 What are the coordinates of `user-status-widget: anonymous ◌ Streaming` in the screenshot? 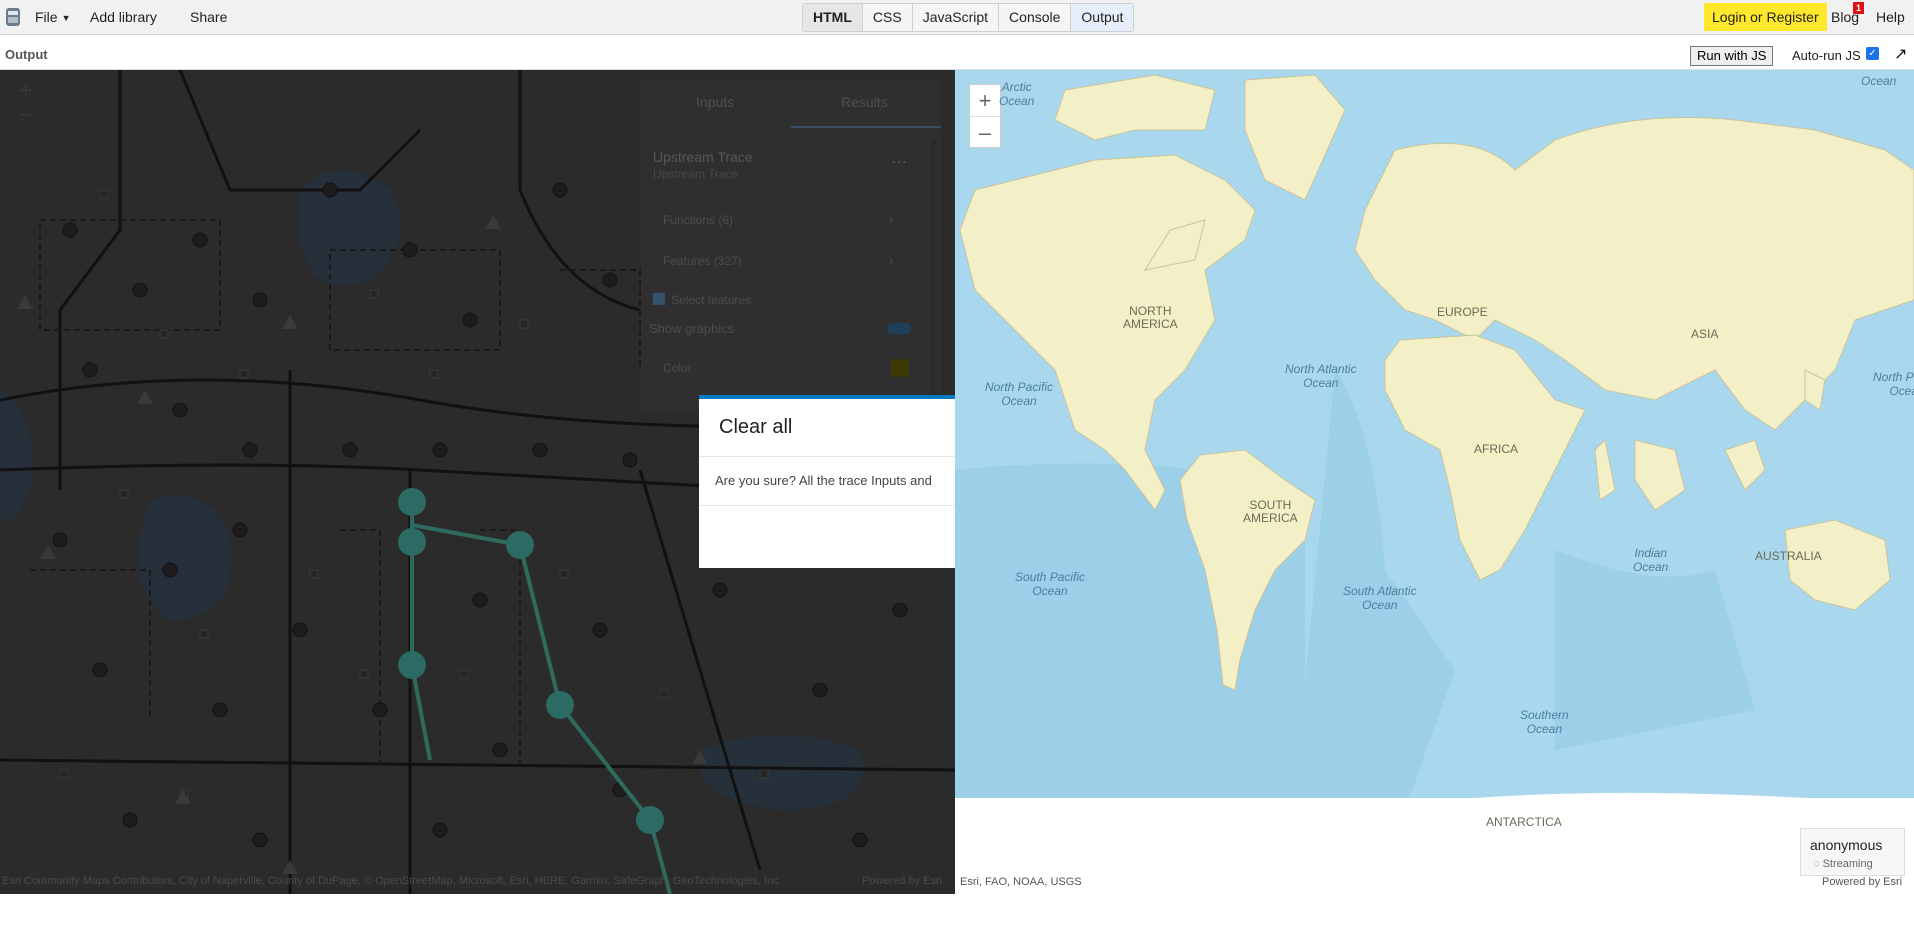 It's located at (1852, 852).